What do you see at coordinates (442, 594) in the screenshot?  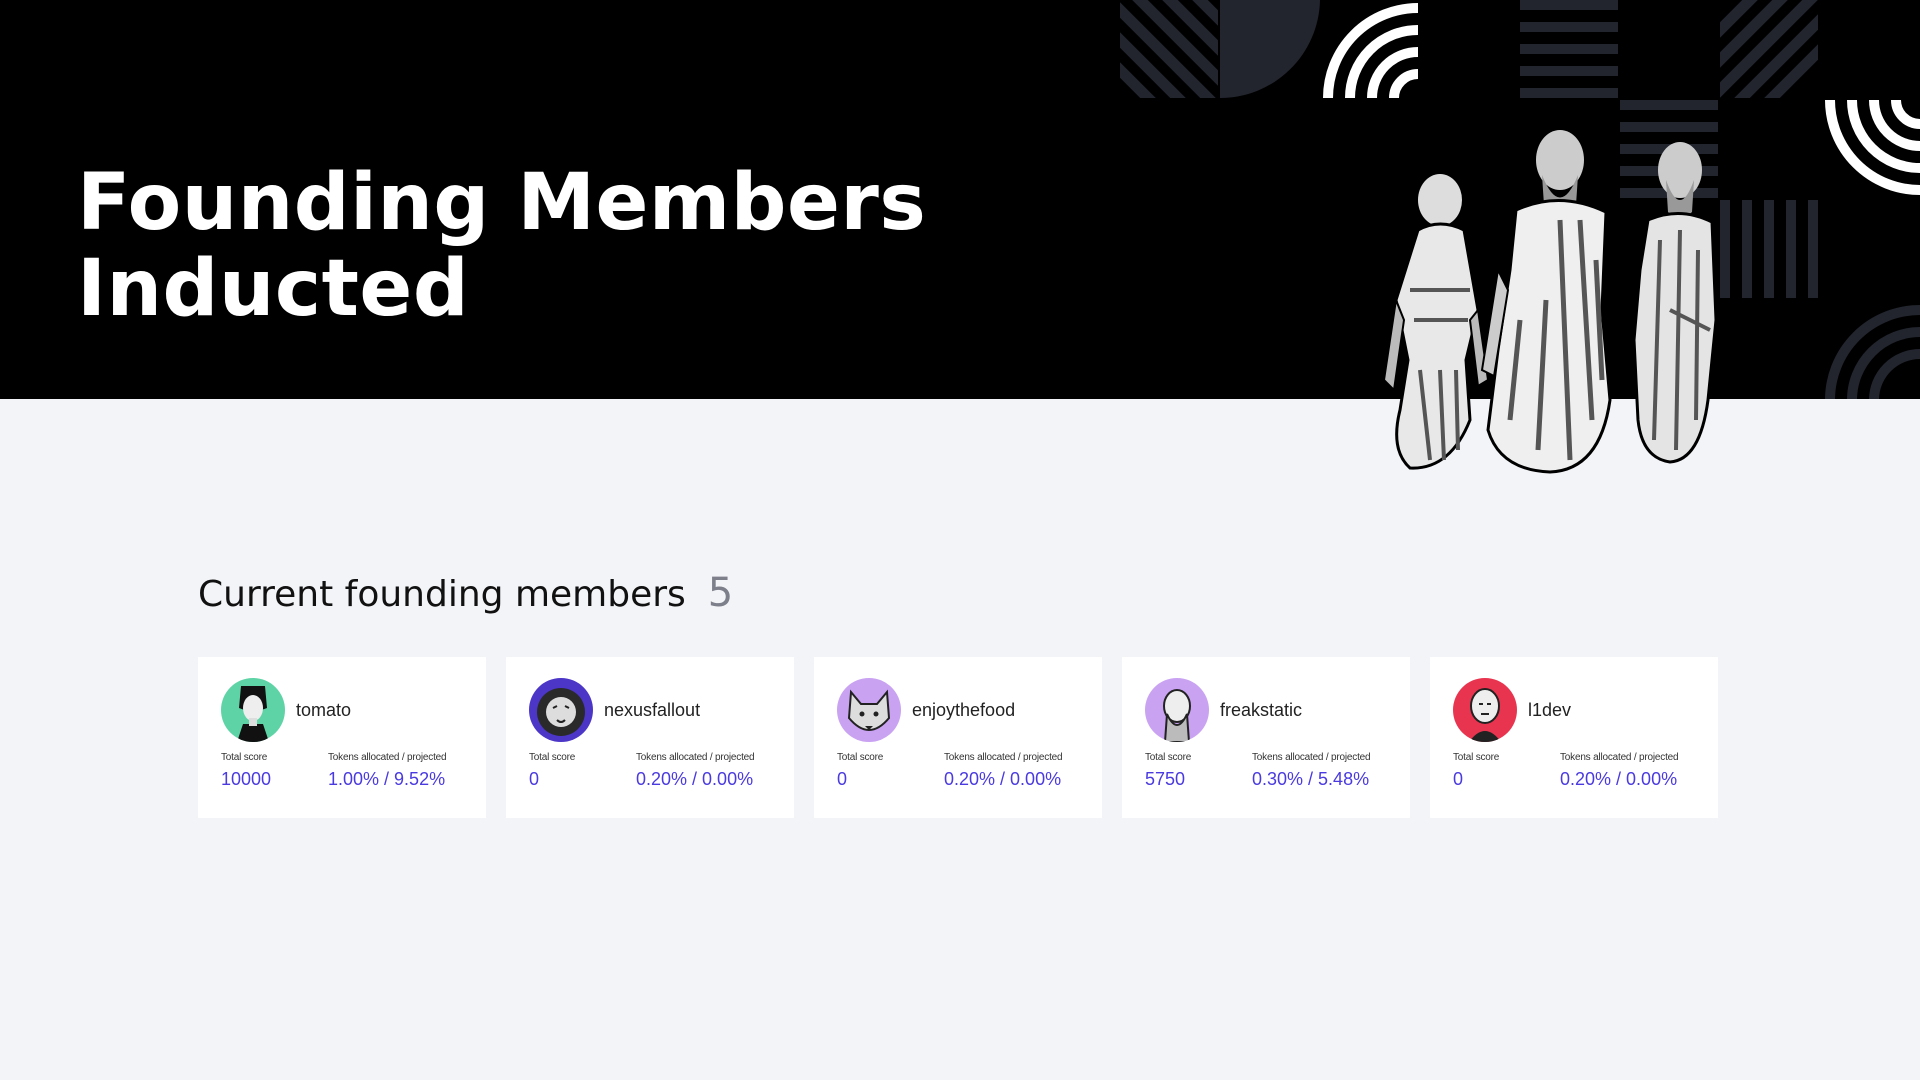 I see `section-title: Current founding members` at bounding box center [442, 594].